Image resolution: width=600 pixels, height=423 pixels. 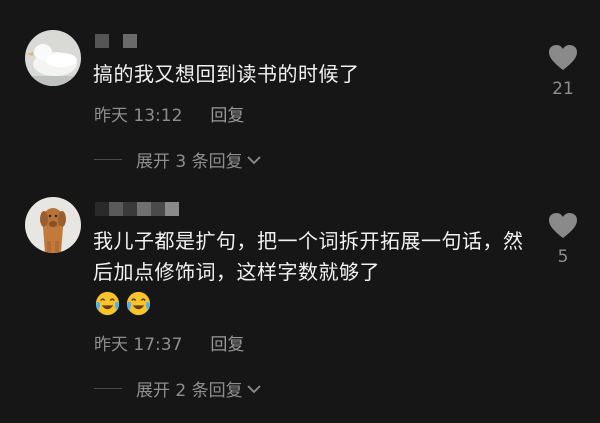 I want to click on golden-retriever-avatar-icon, so click(x=53, y=225).